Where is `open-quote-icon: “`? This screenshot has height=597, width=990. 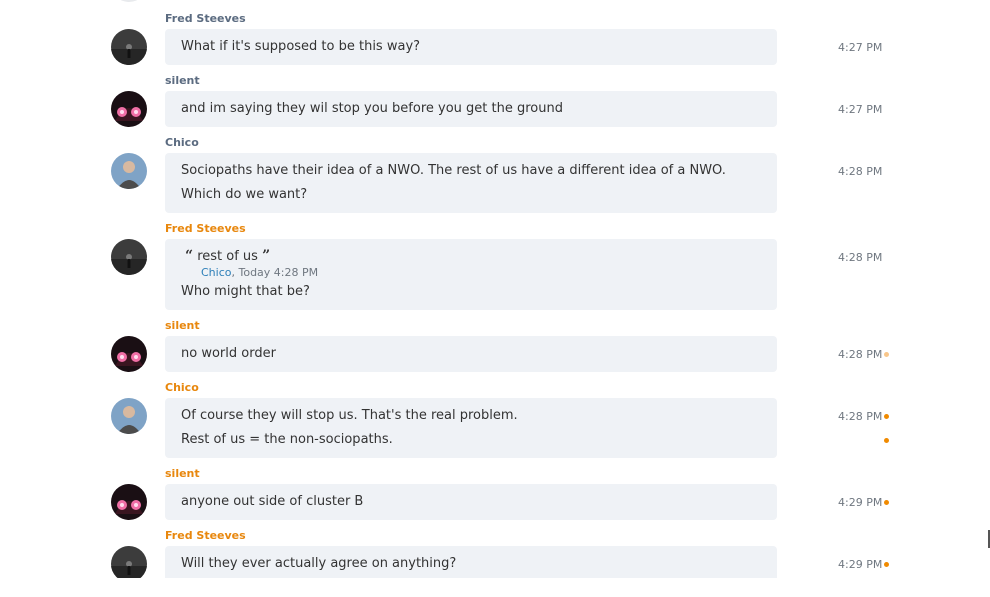
open-quote-icon: “ is located at coordinates (189, 256).